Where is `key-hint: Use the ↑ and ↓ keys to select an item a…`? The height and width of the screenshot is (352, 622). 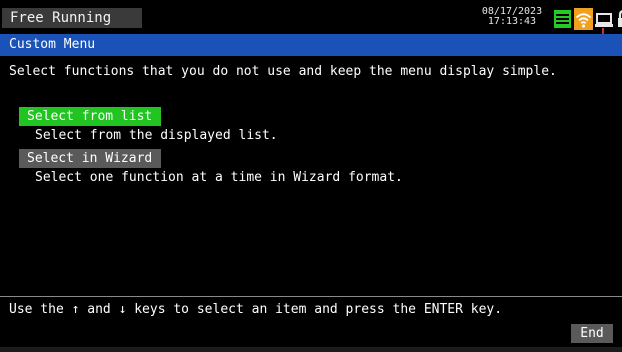 key-hint: Use the ↑ and ↓ keys to select an item a… is located at coordinates (256, 309).